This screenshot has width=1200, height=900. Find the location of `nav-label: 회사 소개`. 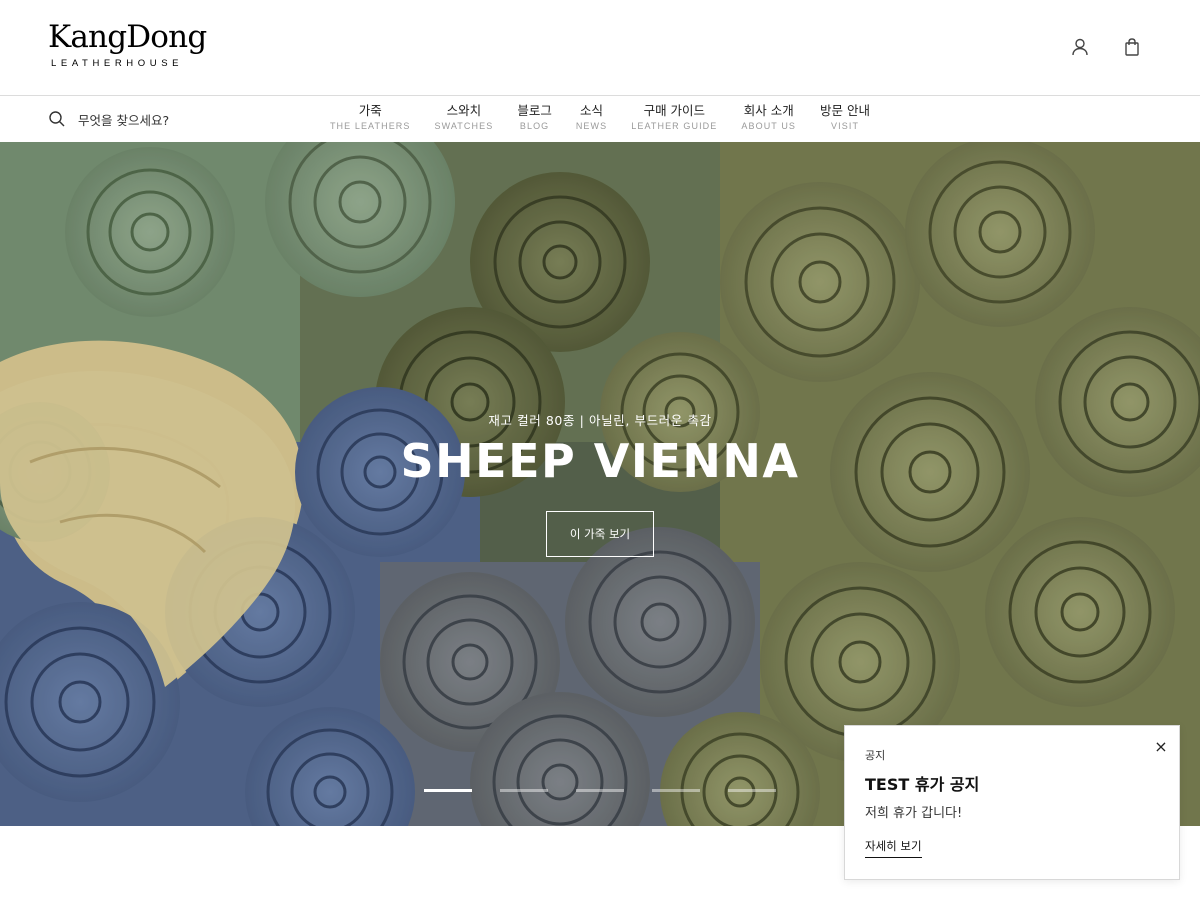

nav-label: 회사 소개 is located at coordinates (768, 110).